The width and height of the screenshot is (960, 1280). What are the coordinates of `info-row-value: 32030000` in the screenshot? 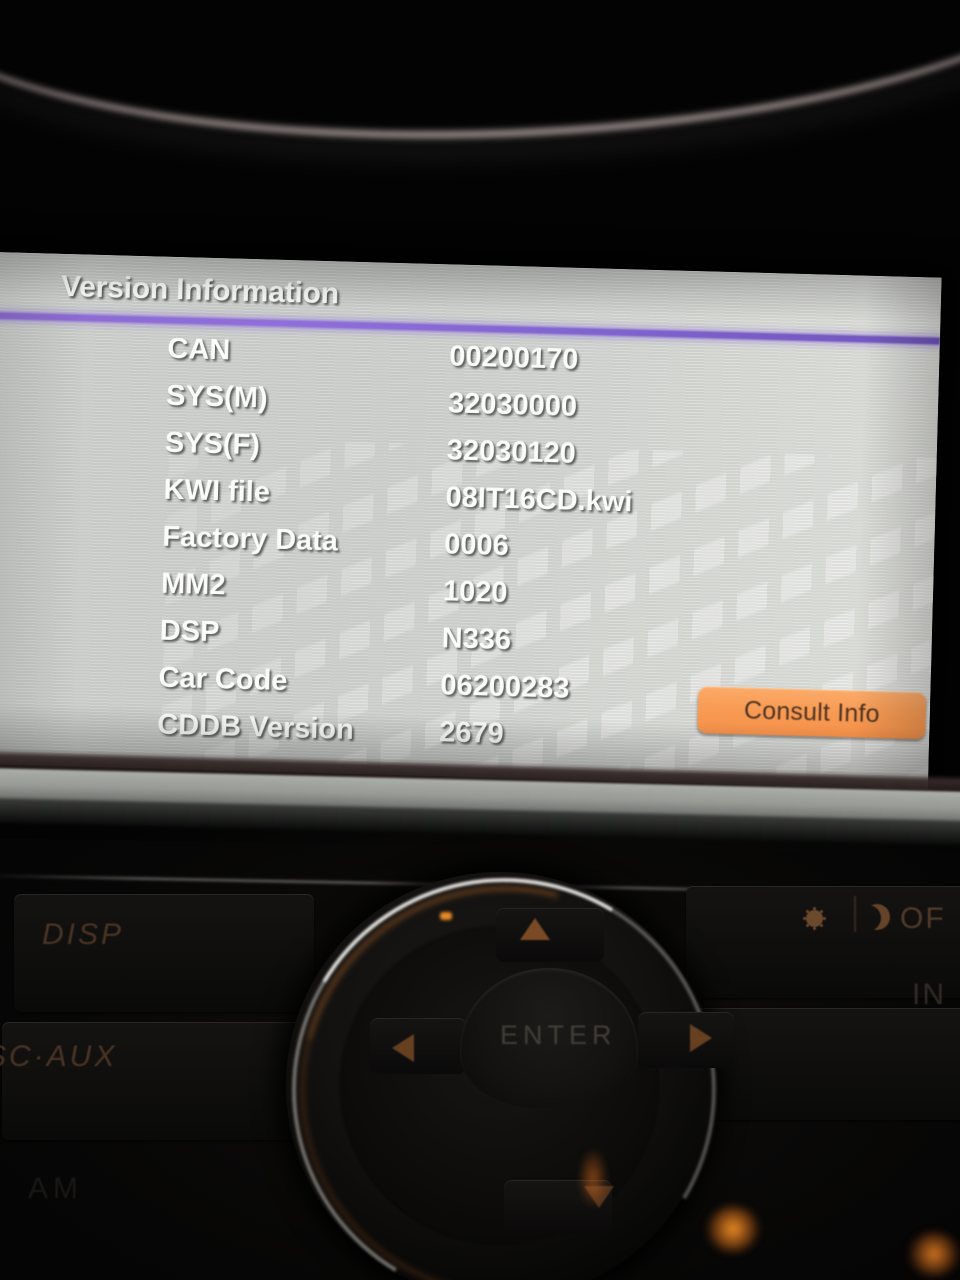 It's located at (512, 405).